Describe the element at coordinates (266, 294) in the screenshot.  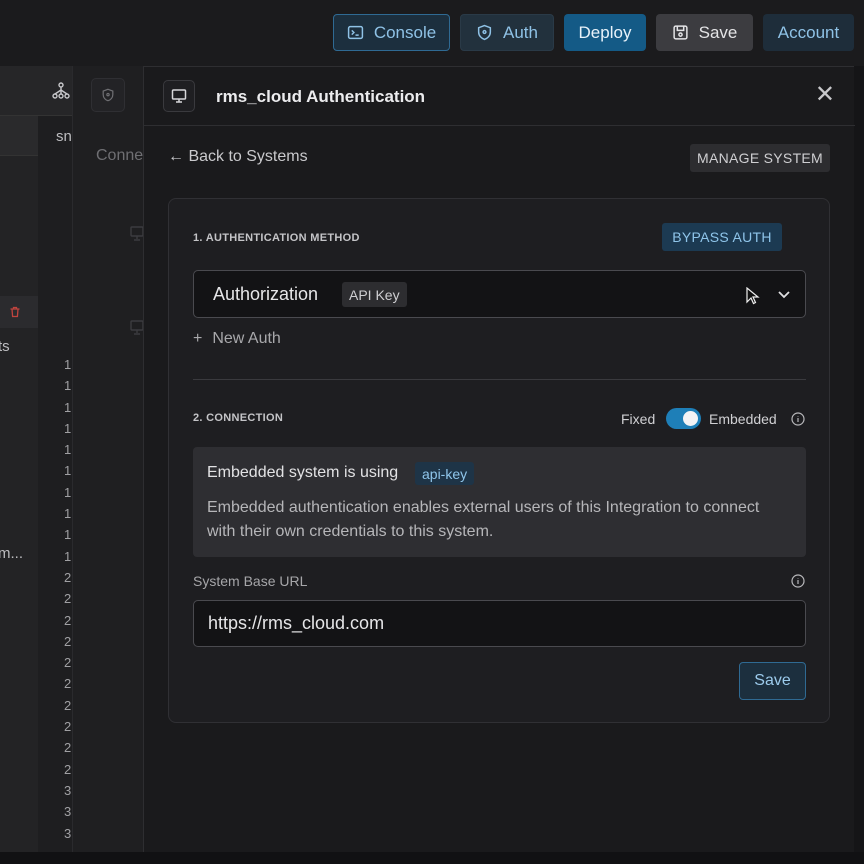
I see `auth-method-selected-value: Authorization` at that location.